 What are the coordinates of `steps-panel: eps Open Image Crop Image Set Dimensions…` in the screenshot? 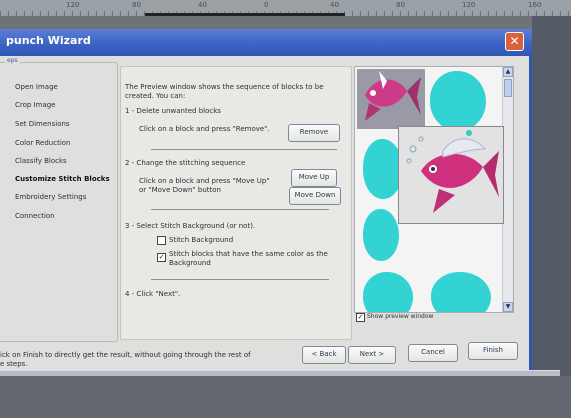 It's located at (59, 199).